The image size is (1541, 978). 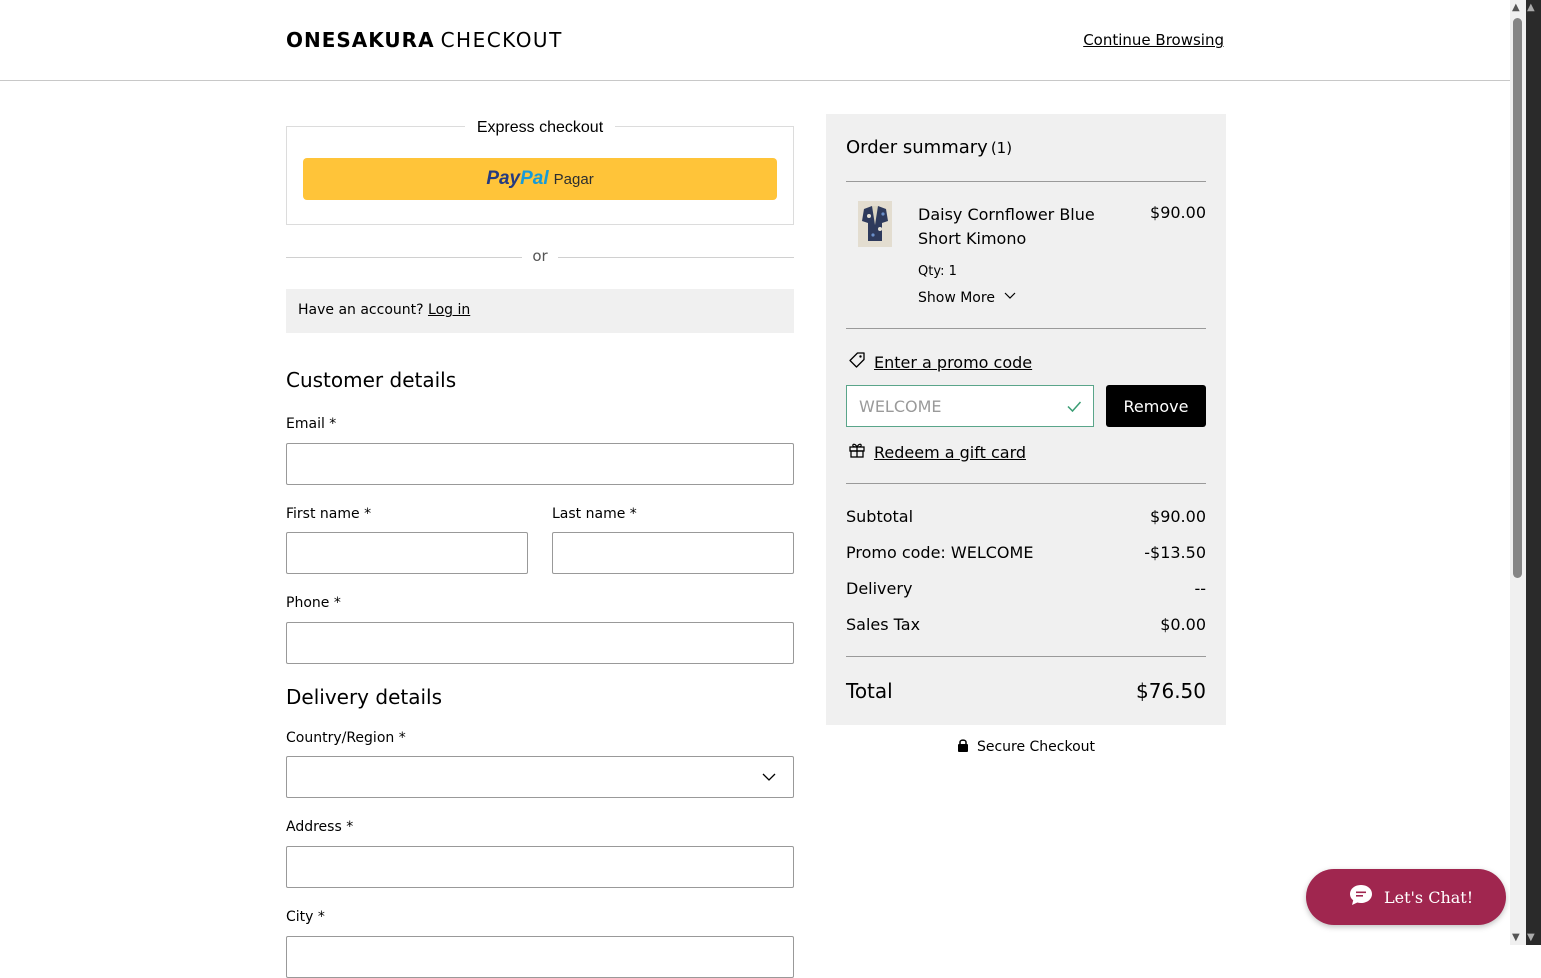 What do you see at coordinates (1026, 691) in the screenshot?
I see `total-row: Total $76.50` at bounding box center [1026, 691].